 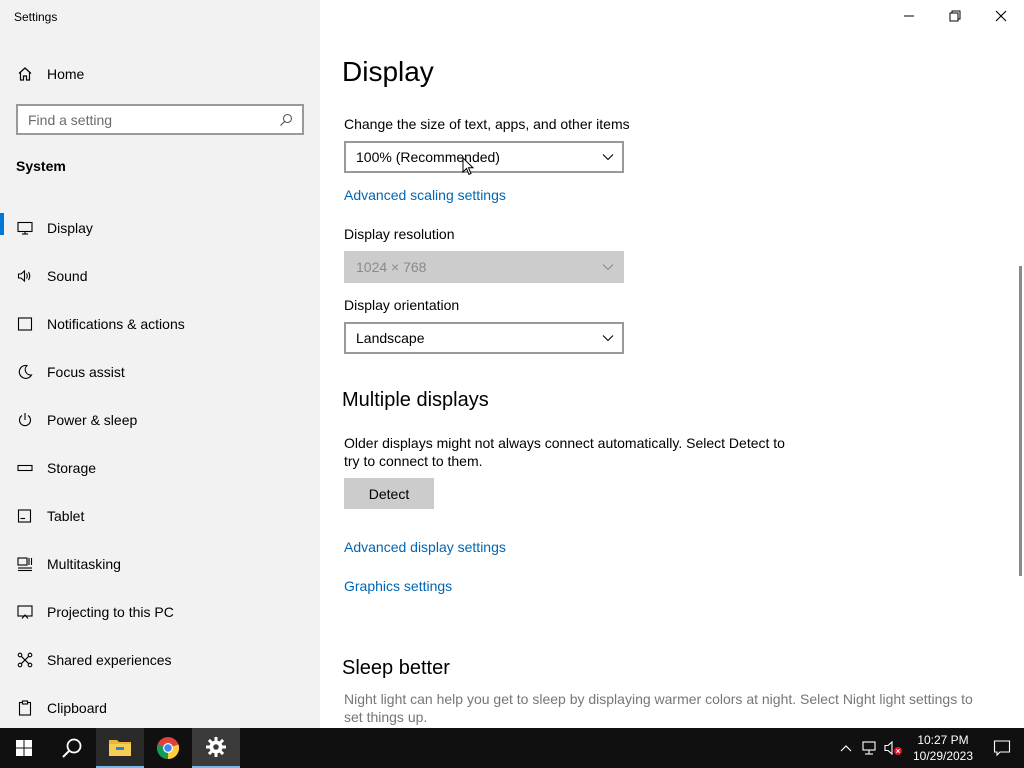 I want to click on multitasking-icon, so click(x=25, y=564).